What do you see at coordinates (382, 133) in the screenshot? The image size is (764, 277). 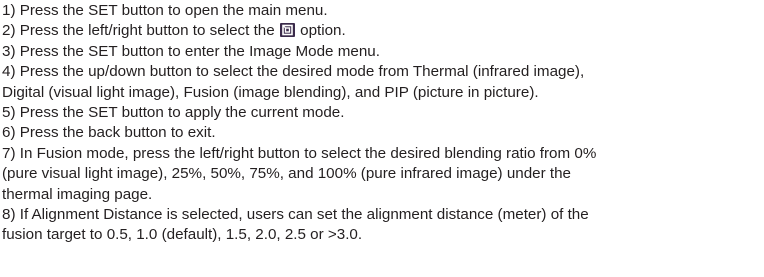 I see `step-6: 6) Press the back button to exit.` at bounding box center [382, 133].